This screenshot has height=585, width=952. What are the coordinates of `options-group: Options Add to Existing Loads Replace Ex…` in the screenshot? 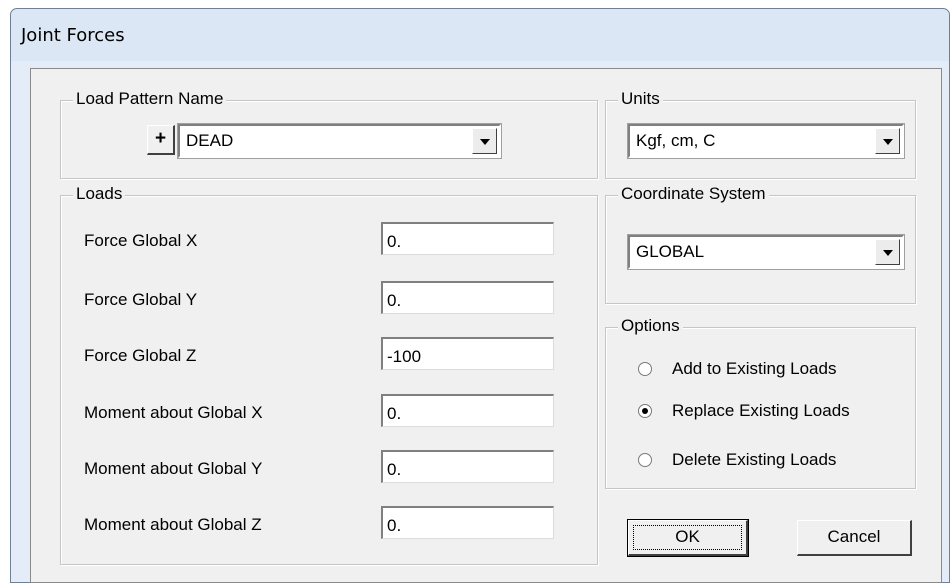 It's located at (760, 402).